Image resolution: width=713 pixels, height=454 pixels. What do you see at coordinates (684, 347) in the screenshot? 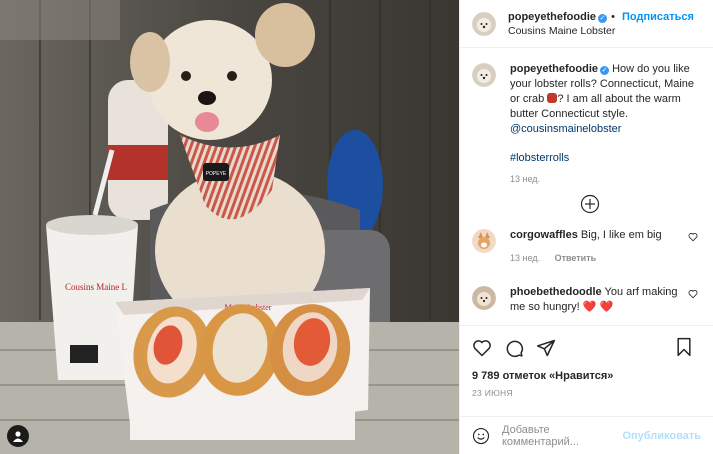
I see `save-bookmark-icon` at bounding box center [684, 347].